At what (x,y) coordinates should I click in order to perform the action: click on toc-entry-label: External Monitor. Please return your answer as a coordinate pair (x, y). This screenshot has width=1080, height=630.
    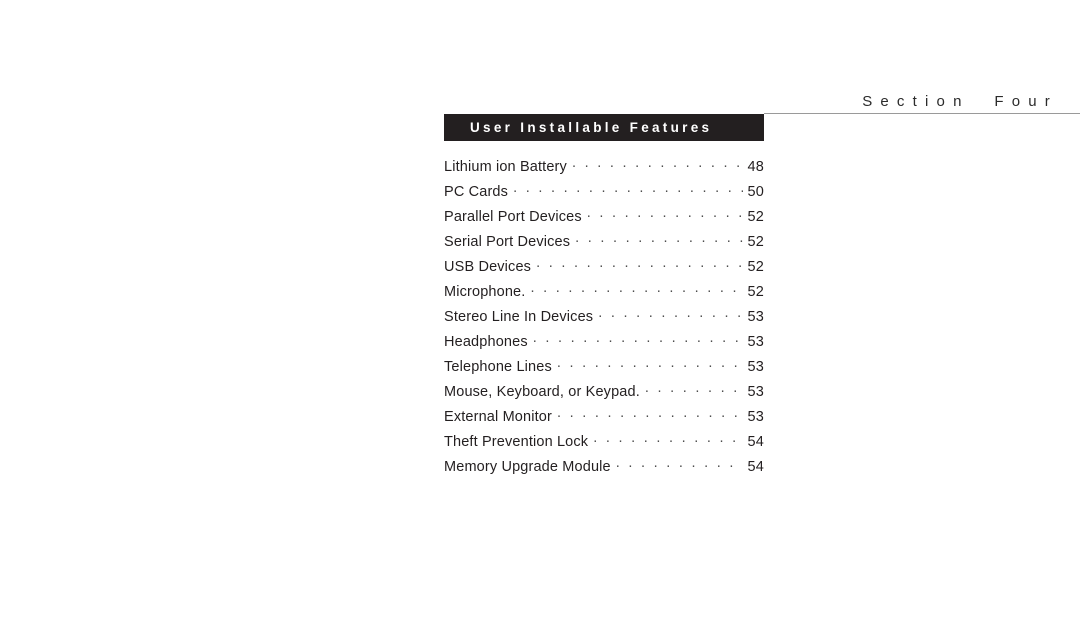
    Looking at the image, I should click on (498, 417).